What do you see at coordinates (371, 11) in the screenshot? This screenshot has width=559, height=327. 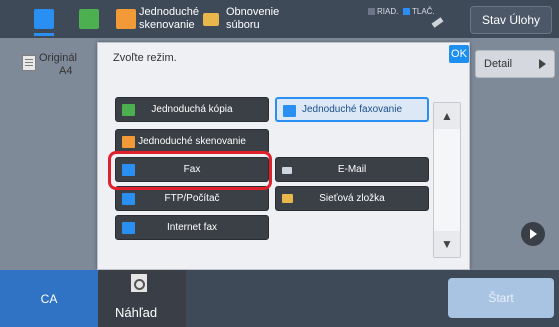 I see `indicator-line-square` at bounding box center [371, 11].